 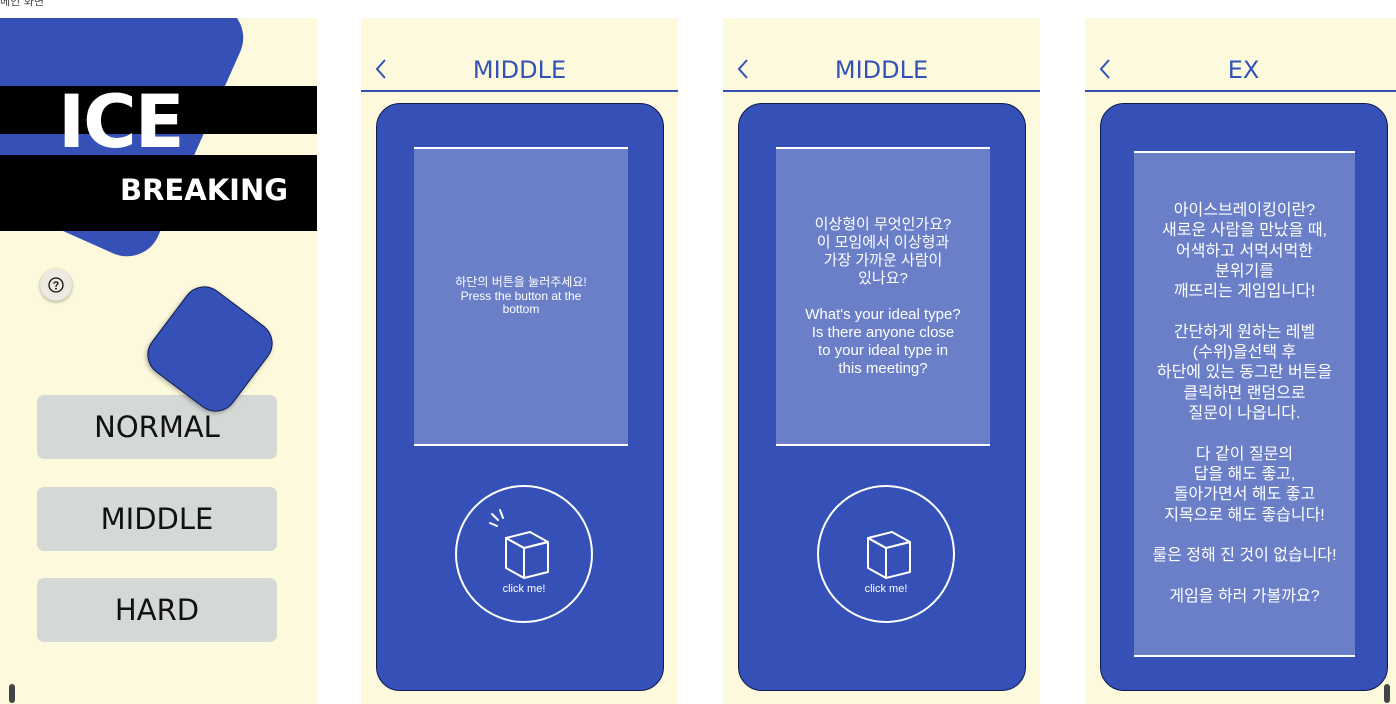 I want to click on question-circle-icon, so click(x=56, y=285).